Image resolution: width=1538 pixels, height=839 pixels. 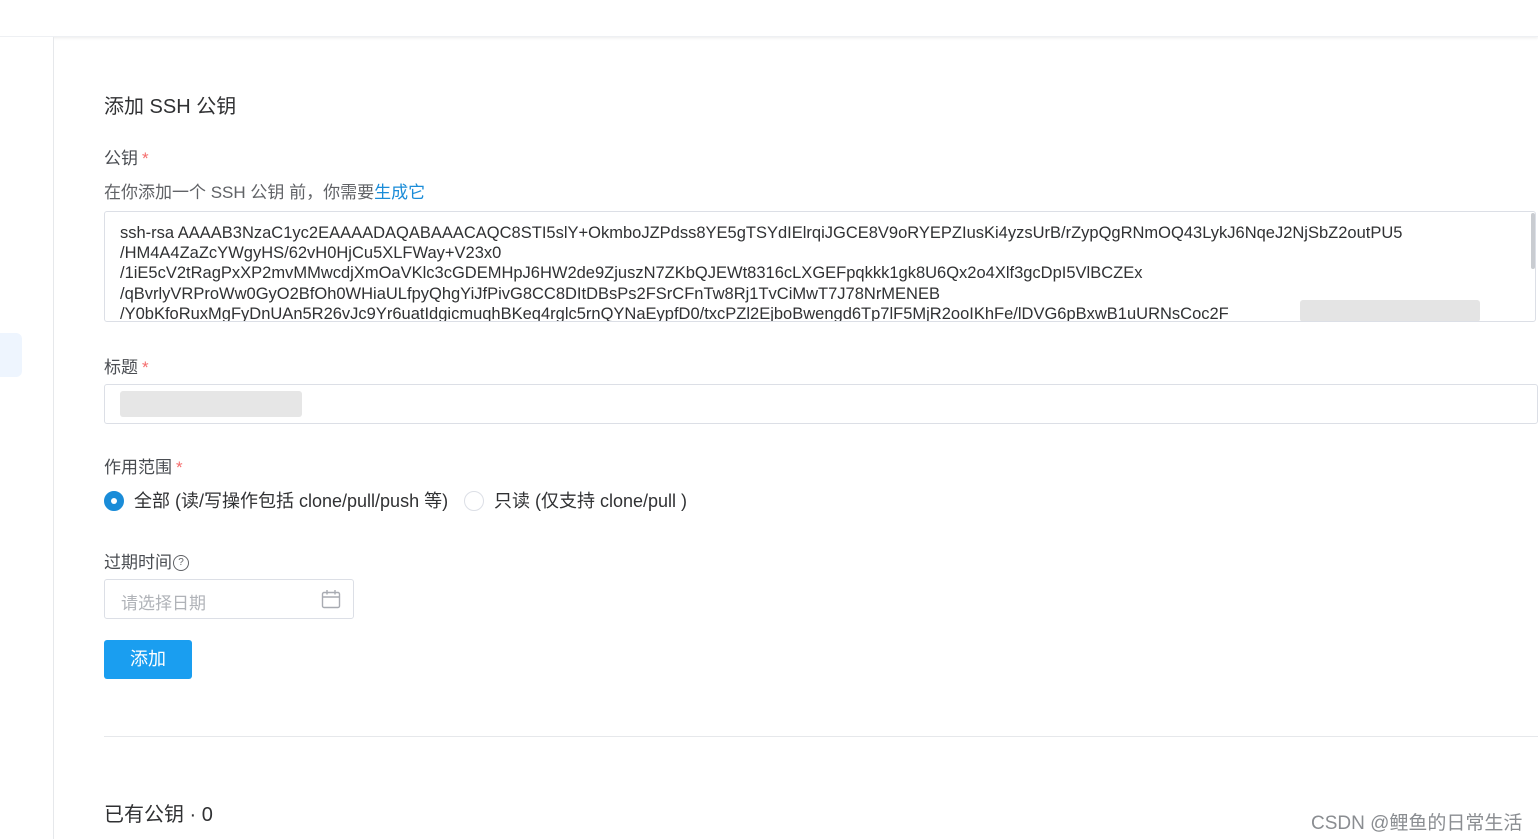 What do you see at coordinates (590, 501) in the screenshot?
I see `radio-read-only-label: 只读 (仅支持 clone/pull )` at bounding box center [590, 501].